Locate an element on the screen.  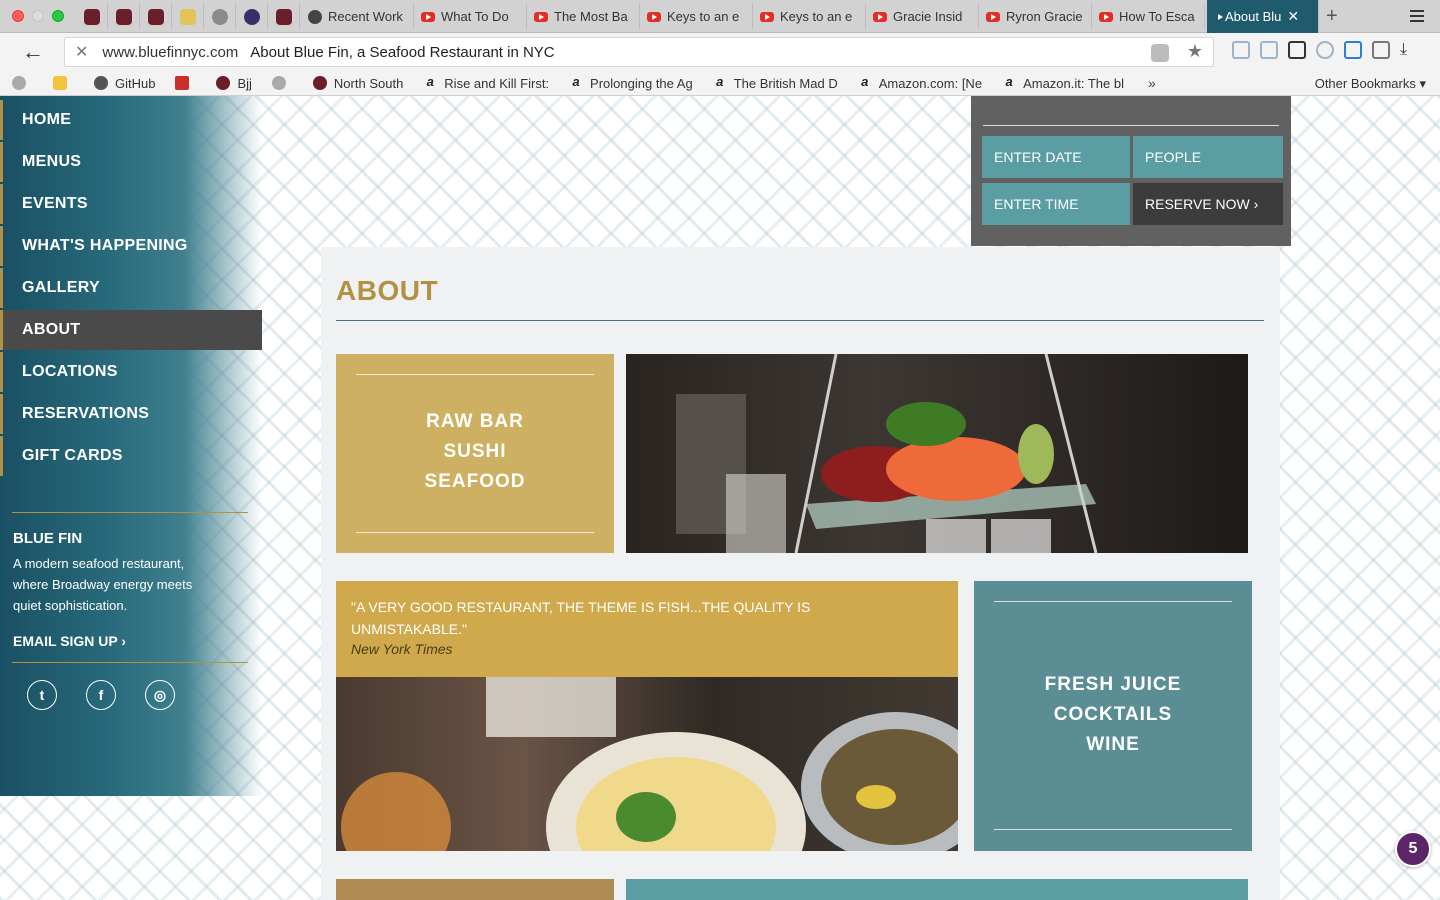
url-domain: www.bluefinnyc.com is located at coordinates (170, 52).